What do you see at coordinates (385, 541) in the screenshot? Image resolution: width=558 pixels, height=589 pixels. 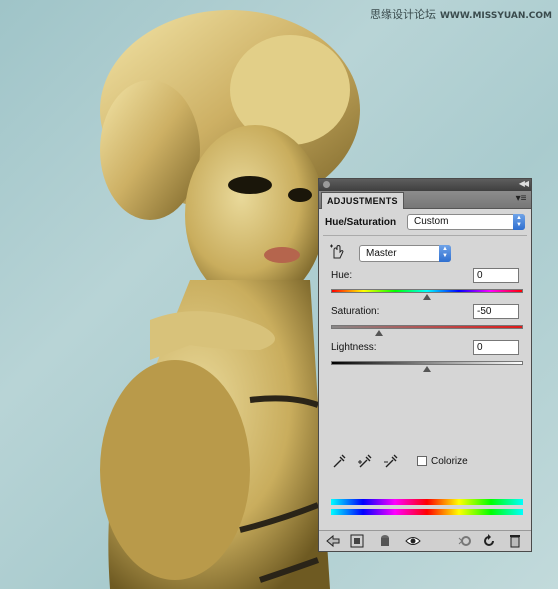 I see `clip-to-layer-icon` at bounding box center [385, 541].